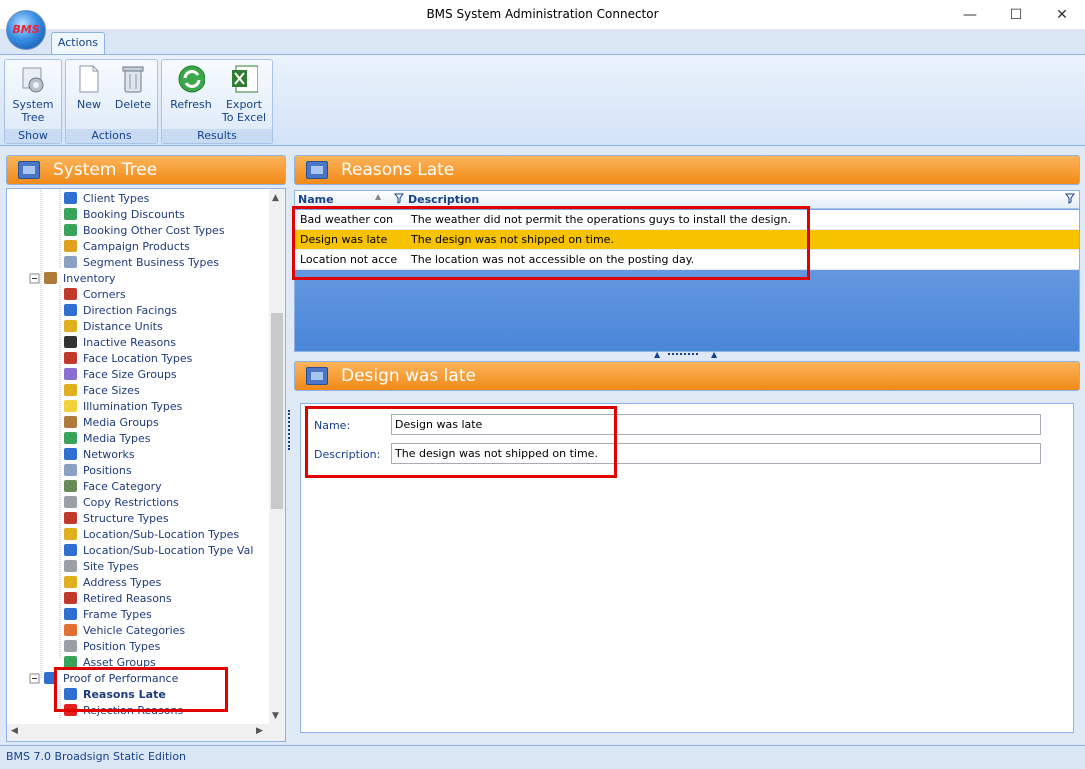  I want to click on tree-item: Positions, so click(98, 471).